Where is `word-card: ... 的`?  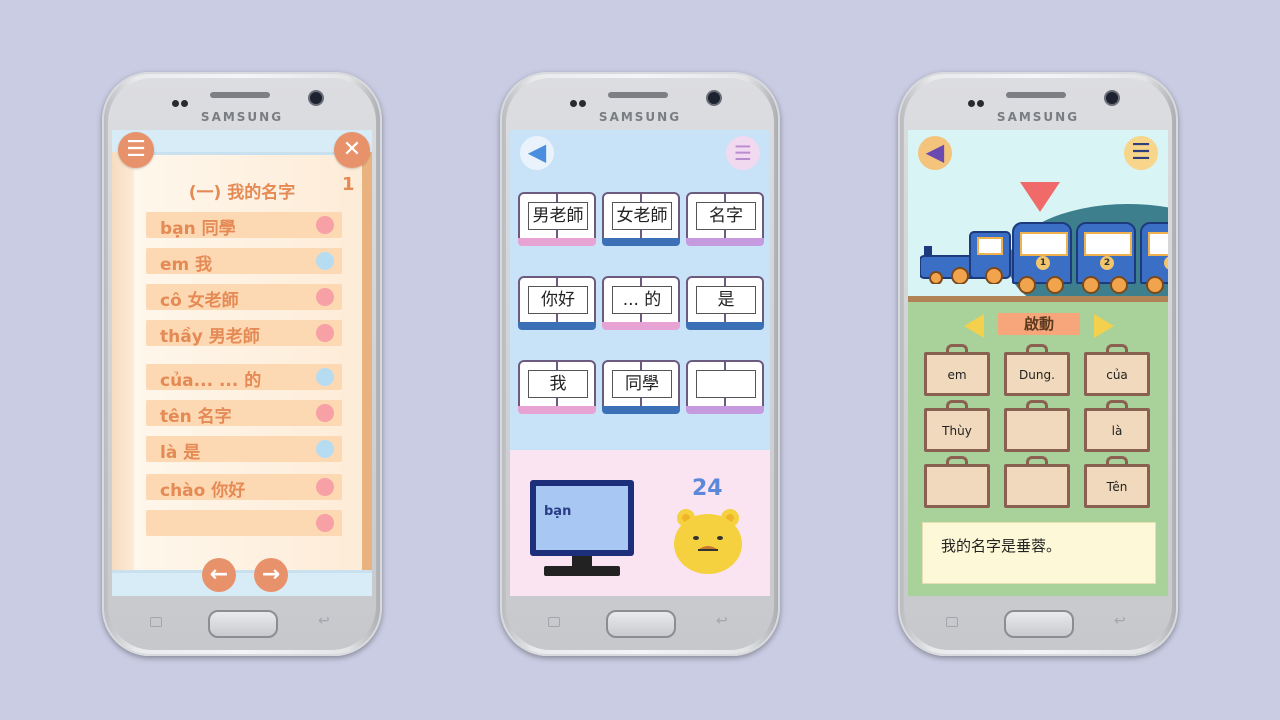 word-card: ... 的 is located at coordinates (641, 301).